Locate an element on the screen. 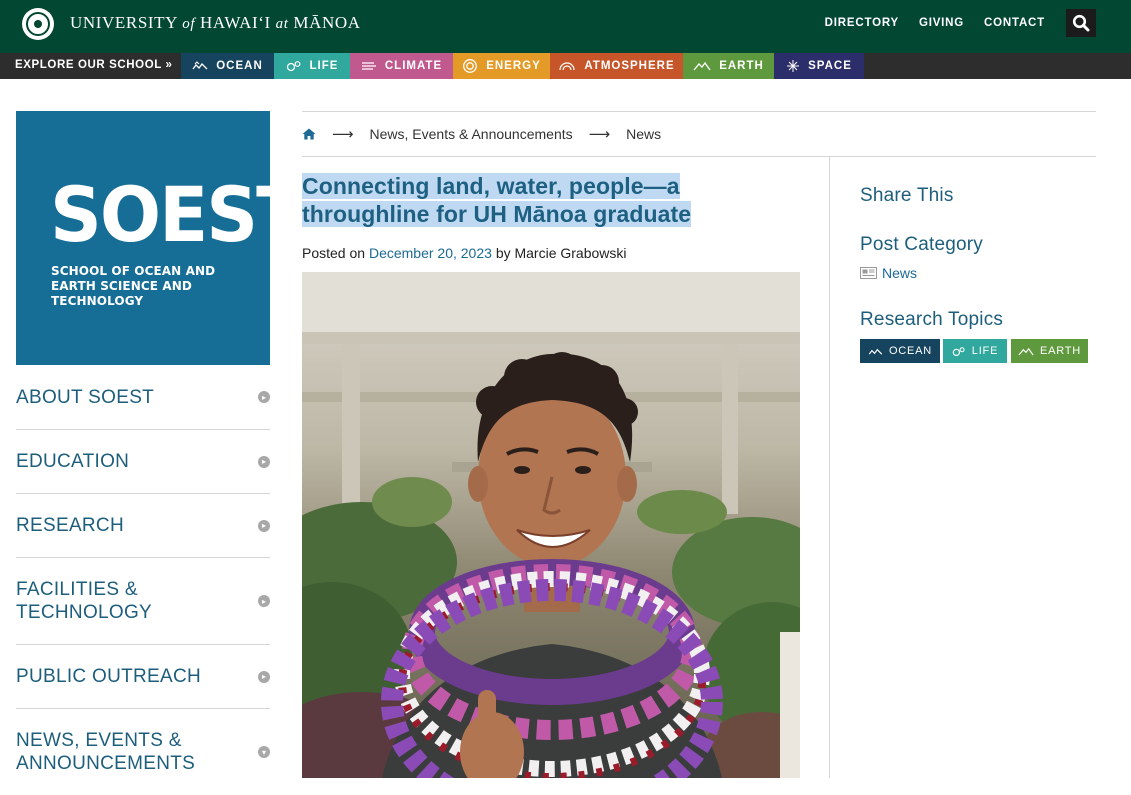 The width and height of the screenshot is (1131, 795). topic-tag-label: LIFE is located at coordinates (985, 351).